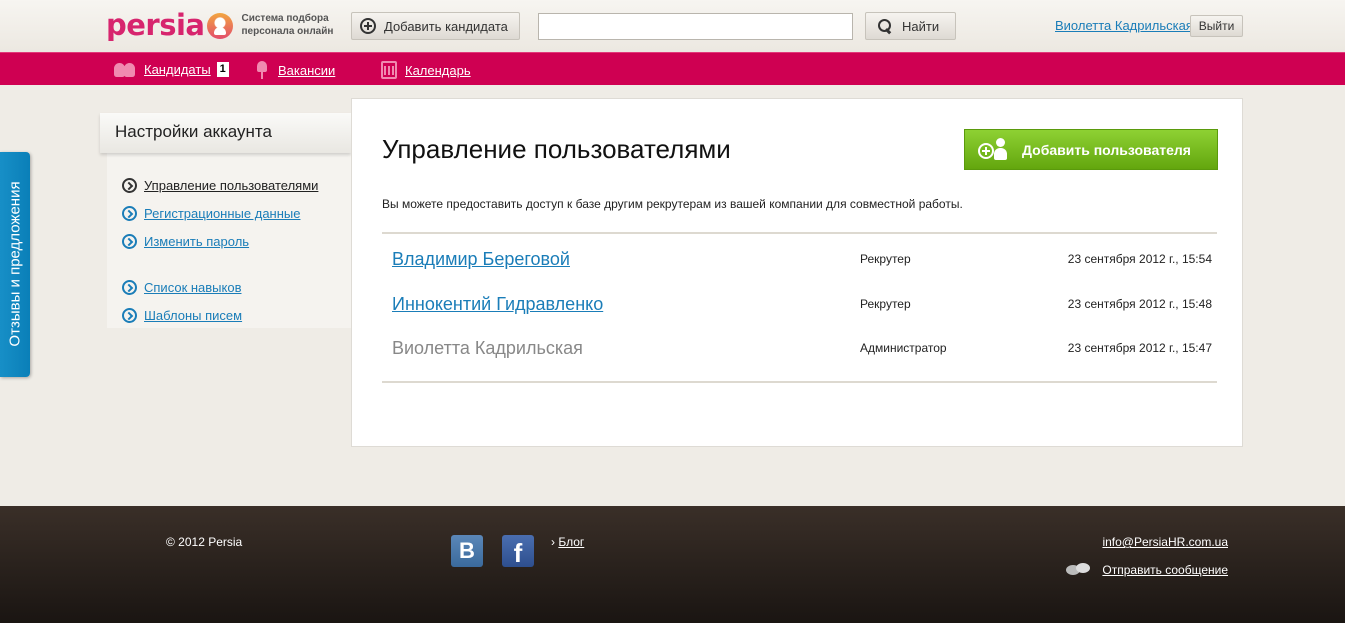 The width and height of the screenshot is (1345, 623). What do you see at coordinates (1079, 570) in the screenshot?
I see `chat-bubbles-icon` at bounding box center [1079, 570].